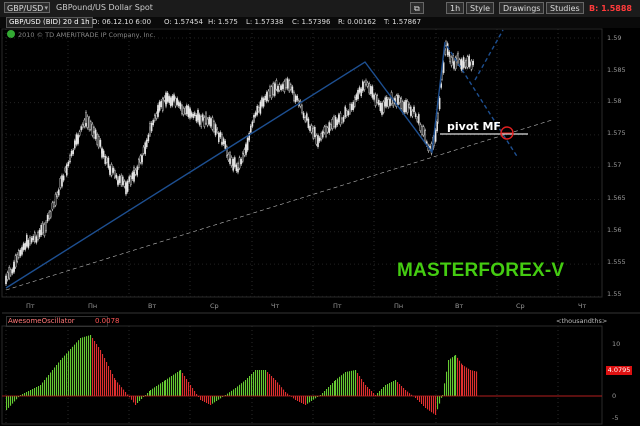 Image resolution: width=640 pixels, height=426 pixels. What do you see at coordinates (520, 306) in the screenshot?
I see `time-tick: Ср` at bounding box center [520, 306].